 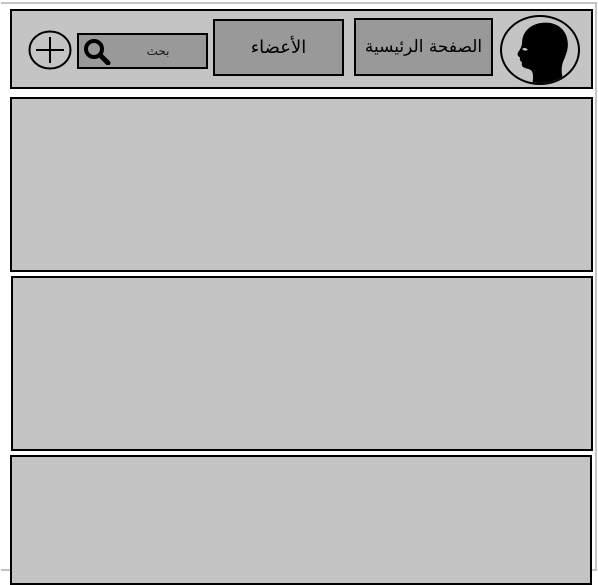 I want to click on plus-circle-icon, so click(x=50, y=50).